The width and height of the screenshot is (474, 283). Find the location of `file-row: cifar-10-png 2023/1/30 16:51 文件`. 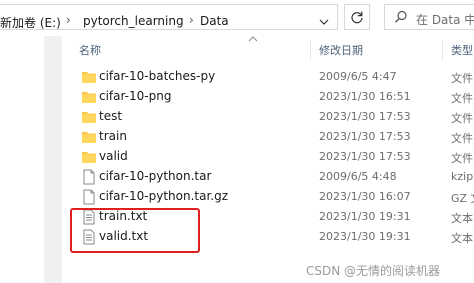

file-row: cifar-10-png 2023/1/30 16:51 文件 is located at coordinates (268, 97).